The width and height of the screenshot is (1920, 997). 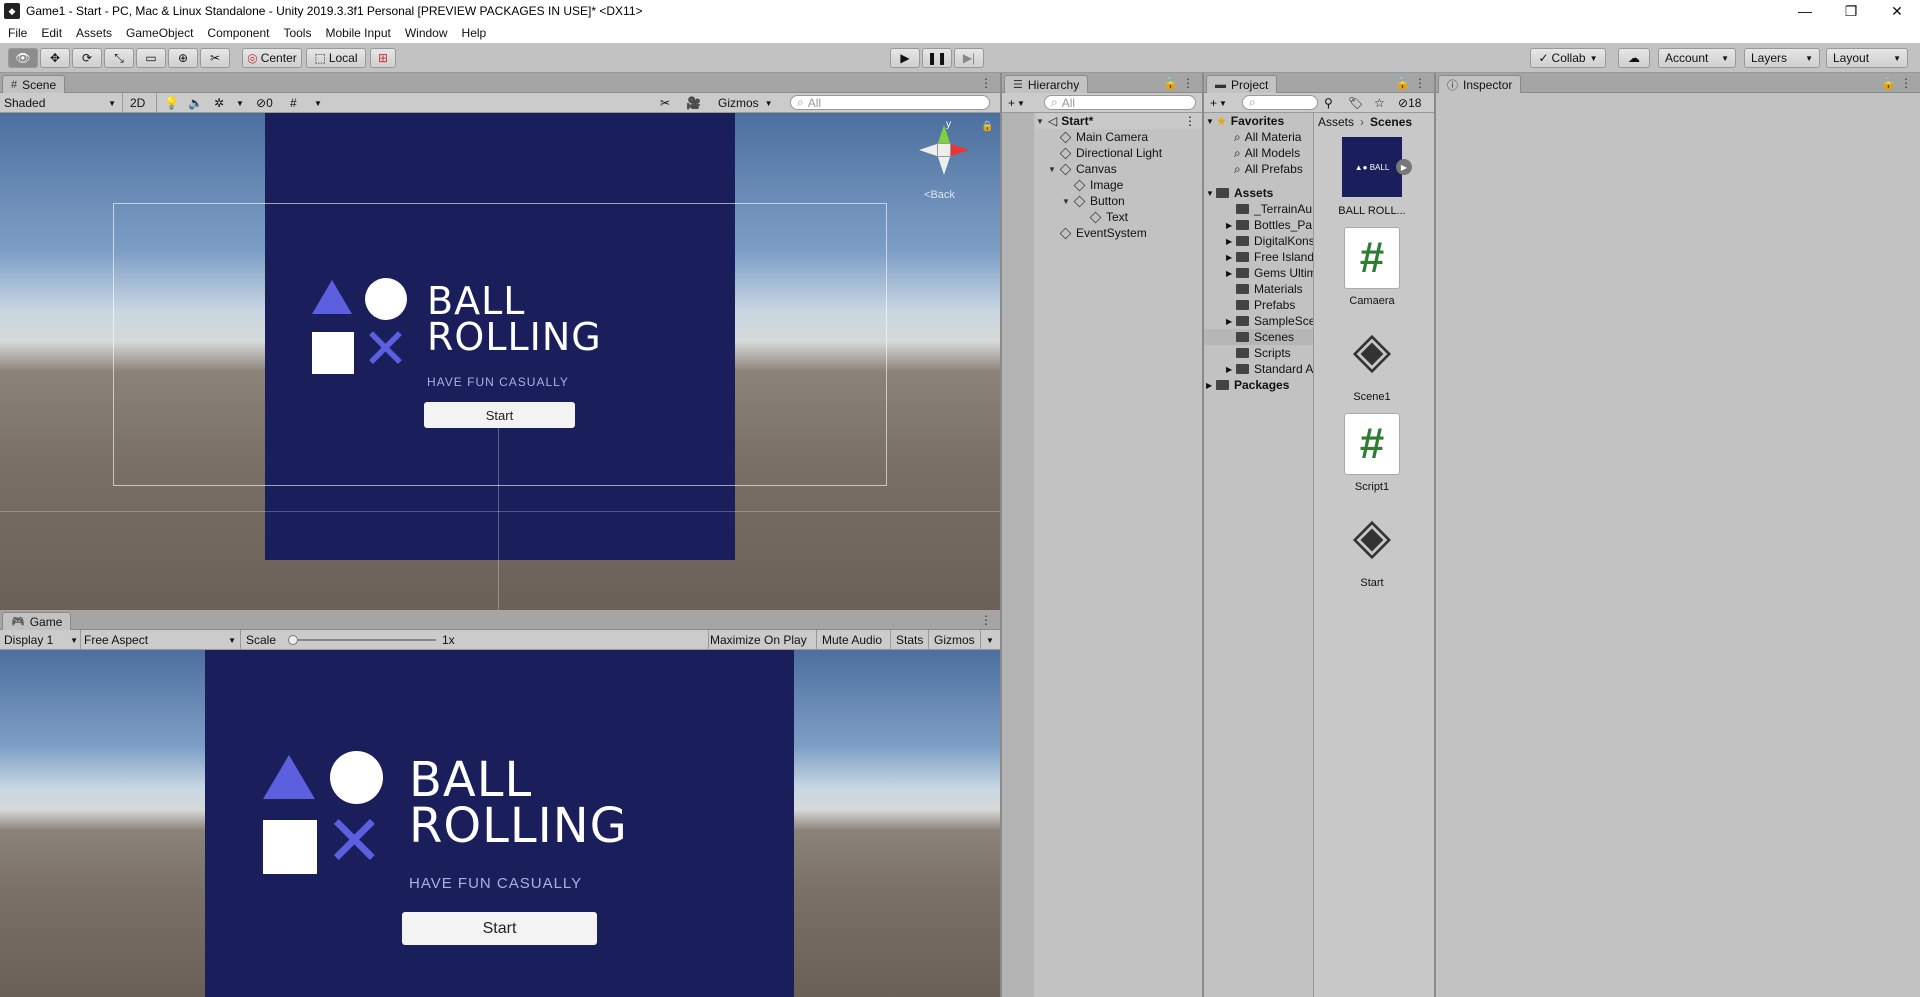 I want to click on search-by-type-icon: ⚲, so click(x=1328, y=103).